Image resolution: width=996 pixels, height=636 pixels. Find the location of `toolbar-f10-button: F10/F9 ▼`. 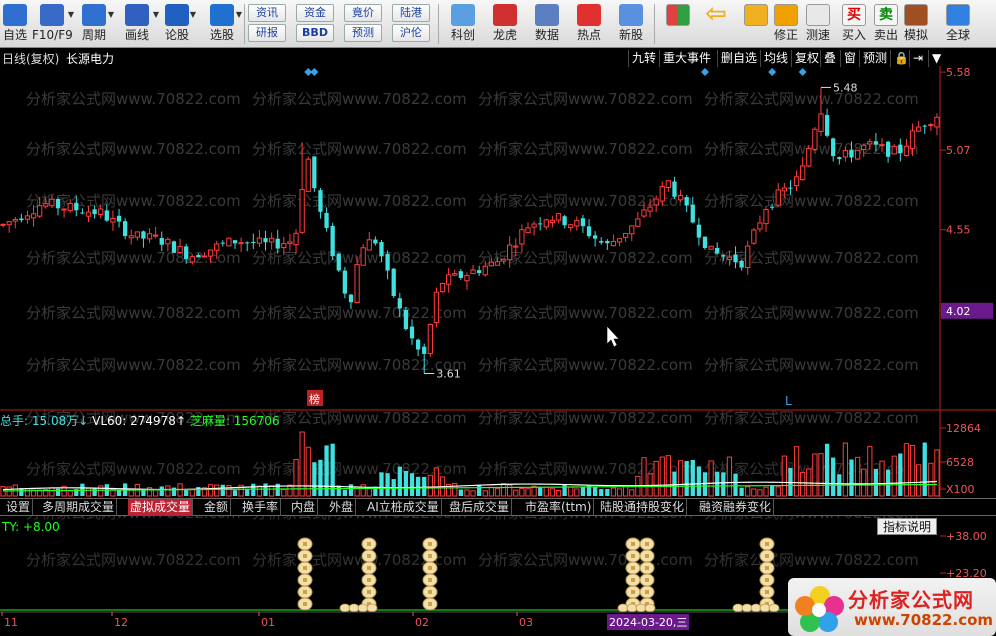

toolbar-f10-button: F10/F9 ▼ is located at coordinates (53, 24).